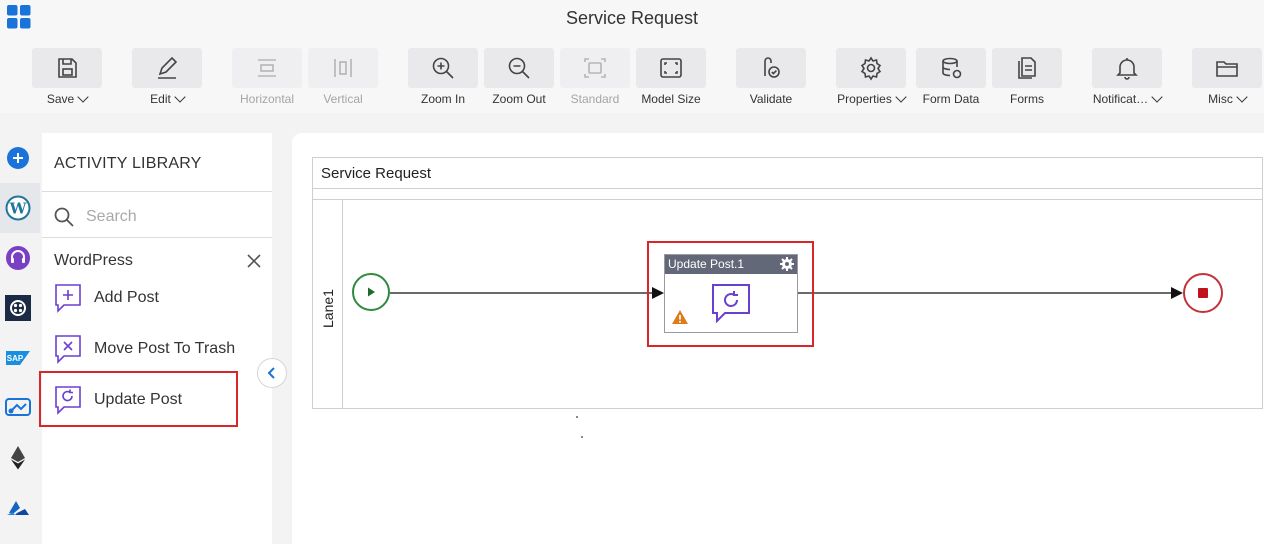 This screenshot has width=1264, height=544. Describe the element at coordinates (18, 308) in the screenshot. I see `connector-icon` at that location.